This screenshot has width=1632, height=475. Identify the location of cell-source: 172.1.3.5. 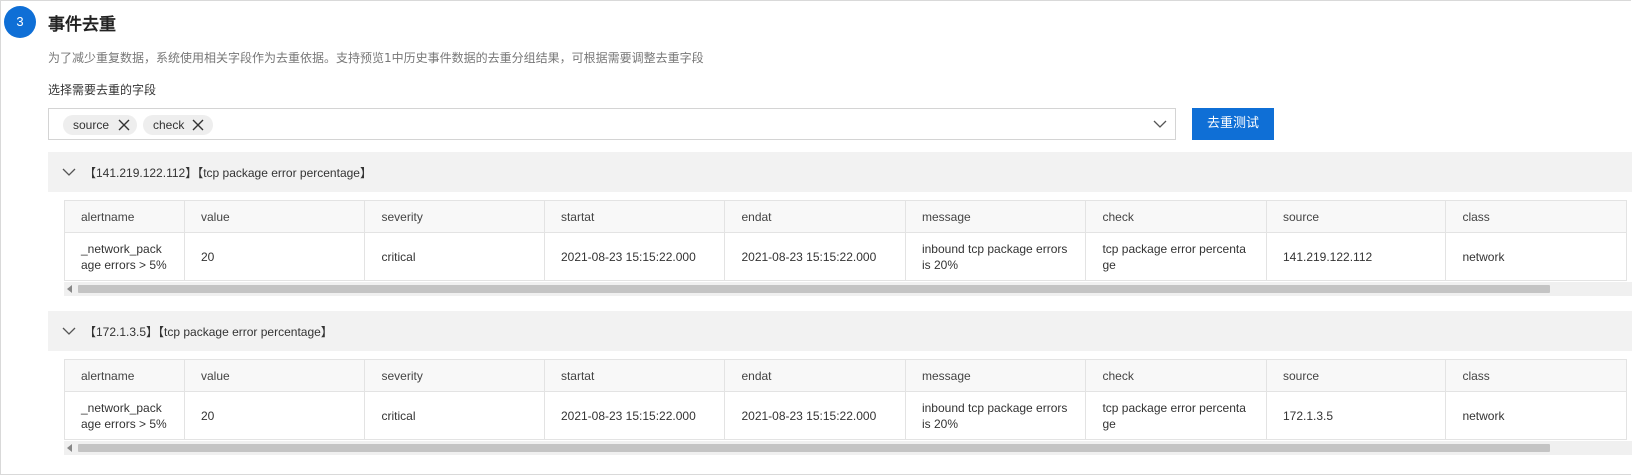
(1356, 415).